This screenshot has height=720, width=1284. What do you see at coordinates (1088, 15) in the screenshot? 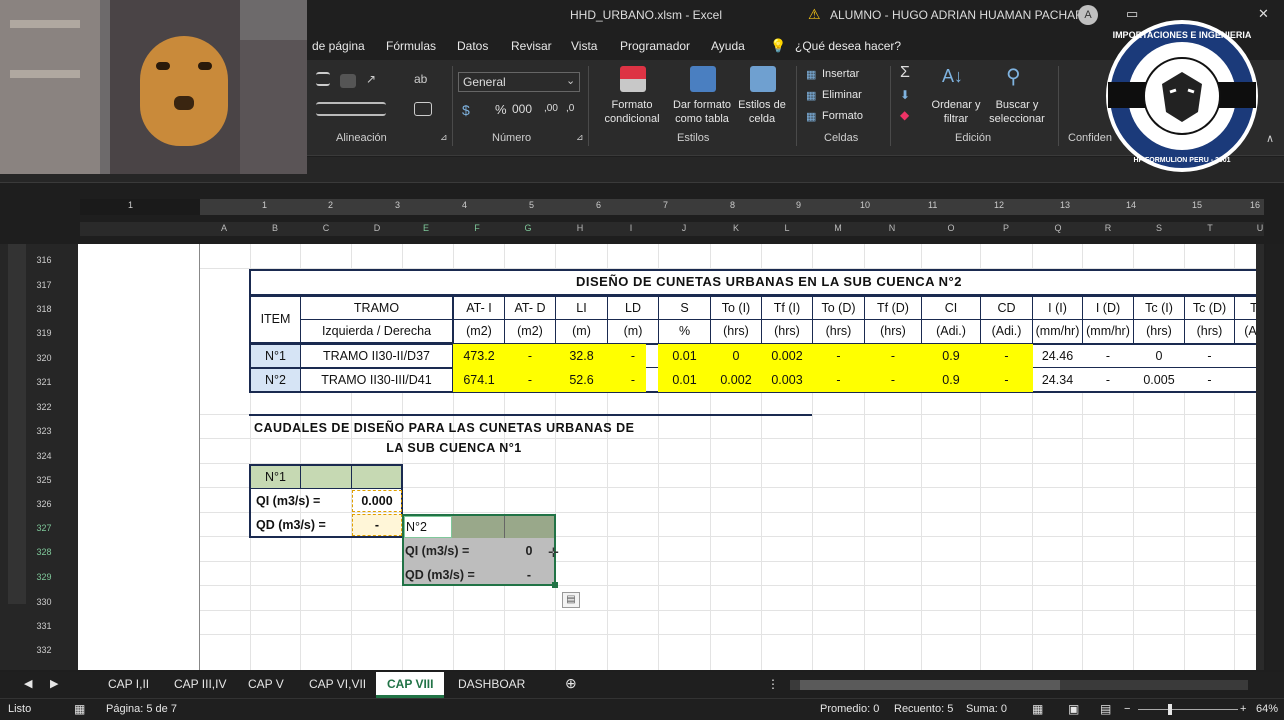
I see `avatar: A` at bounding box center [1088, 15].